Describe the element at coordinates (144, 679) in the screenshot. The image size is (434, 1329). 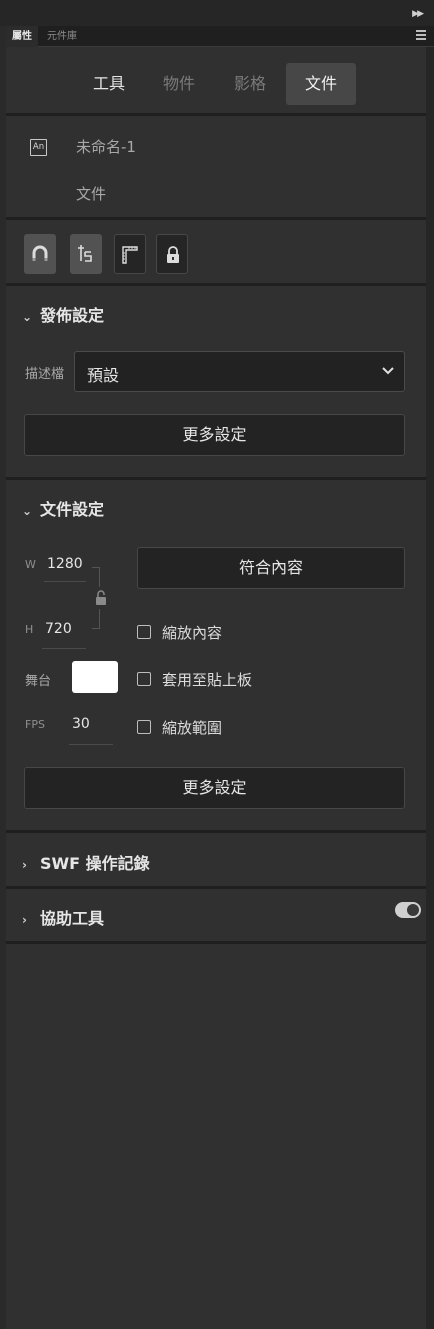
I see `apply-pasteboard-checkbox` at that location.